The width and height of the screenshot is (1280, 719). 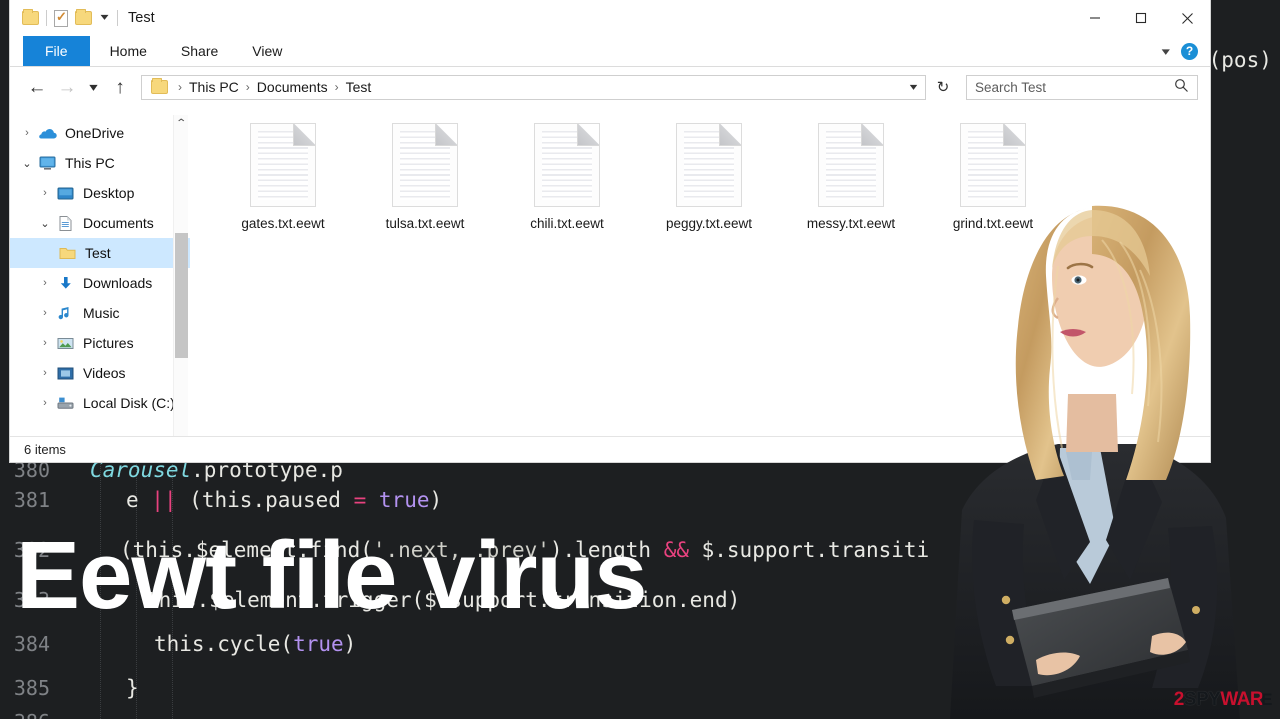 What do you see at coordinates (1095, 18) in the screenshot?
I see `minimize-button` at bounding box center [1095, 18].